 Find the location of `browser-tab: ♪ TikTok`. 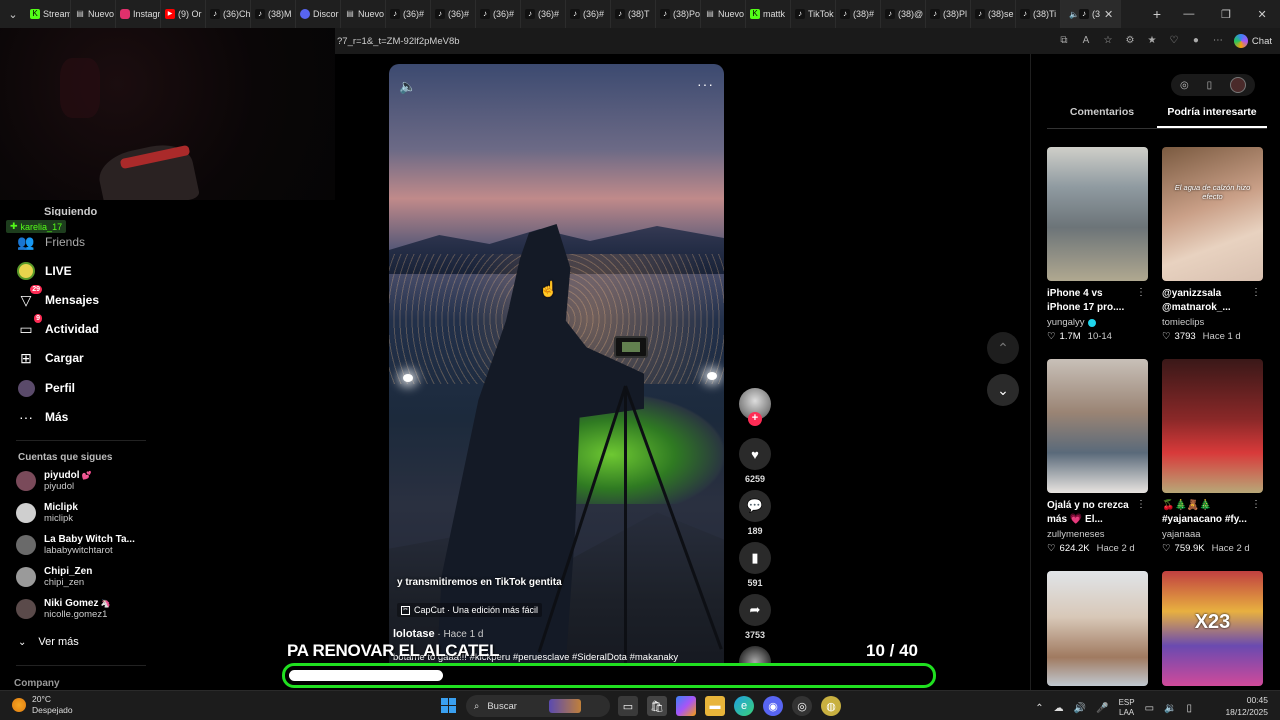

browser-tab: ♪ TikTok is located at coordinates (813, 14).